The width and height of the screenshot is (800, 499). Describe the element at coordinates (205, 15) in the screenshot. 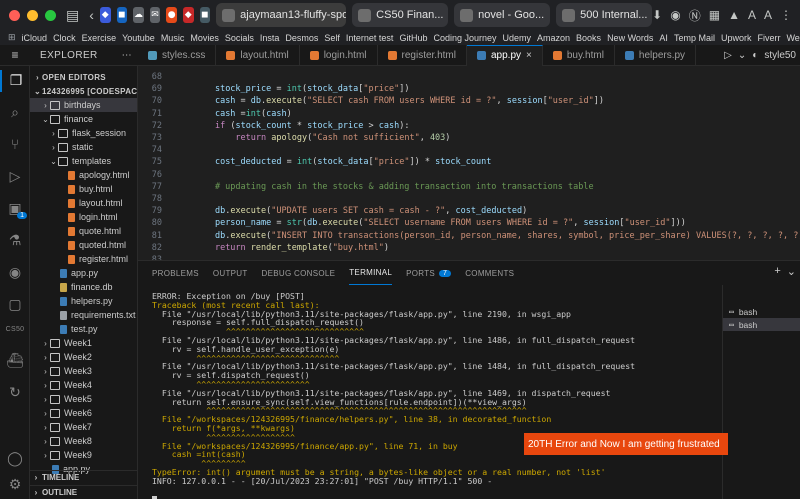

I see `pinned-tab-app-icon: ◼` at that location.